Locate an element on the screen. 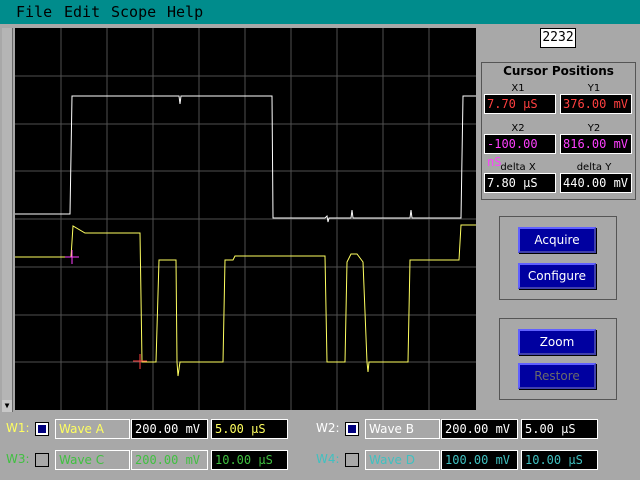  w3-label: W3: is located at coordinates (18, 459).